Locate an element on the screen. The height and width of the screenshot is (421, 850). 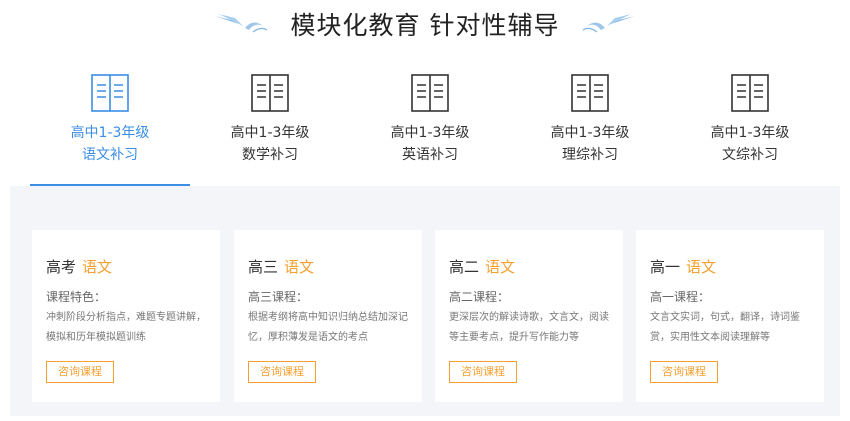
card-subtitle: 课程特色： is located at coordinates (76, 297).